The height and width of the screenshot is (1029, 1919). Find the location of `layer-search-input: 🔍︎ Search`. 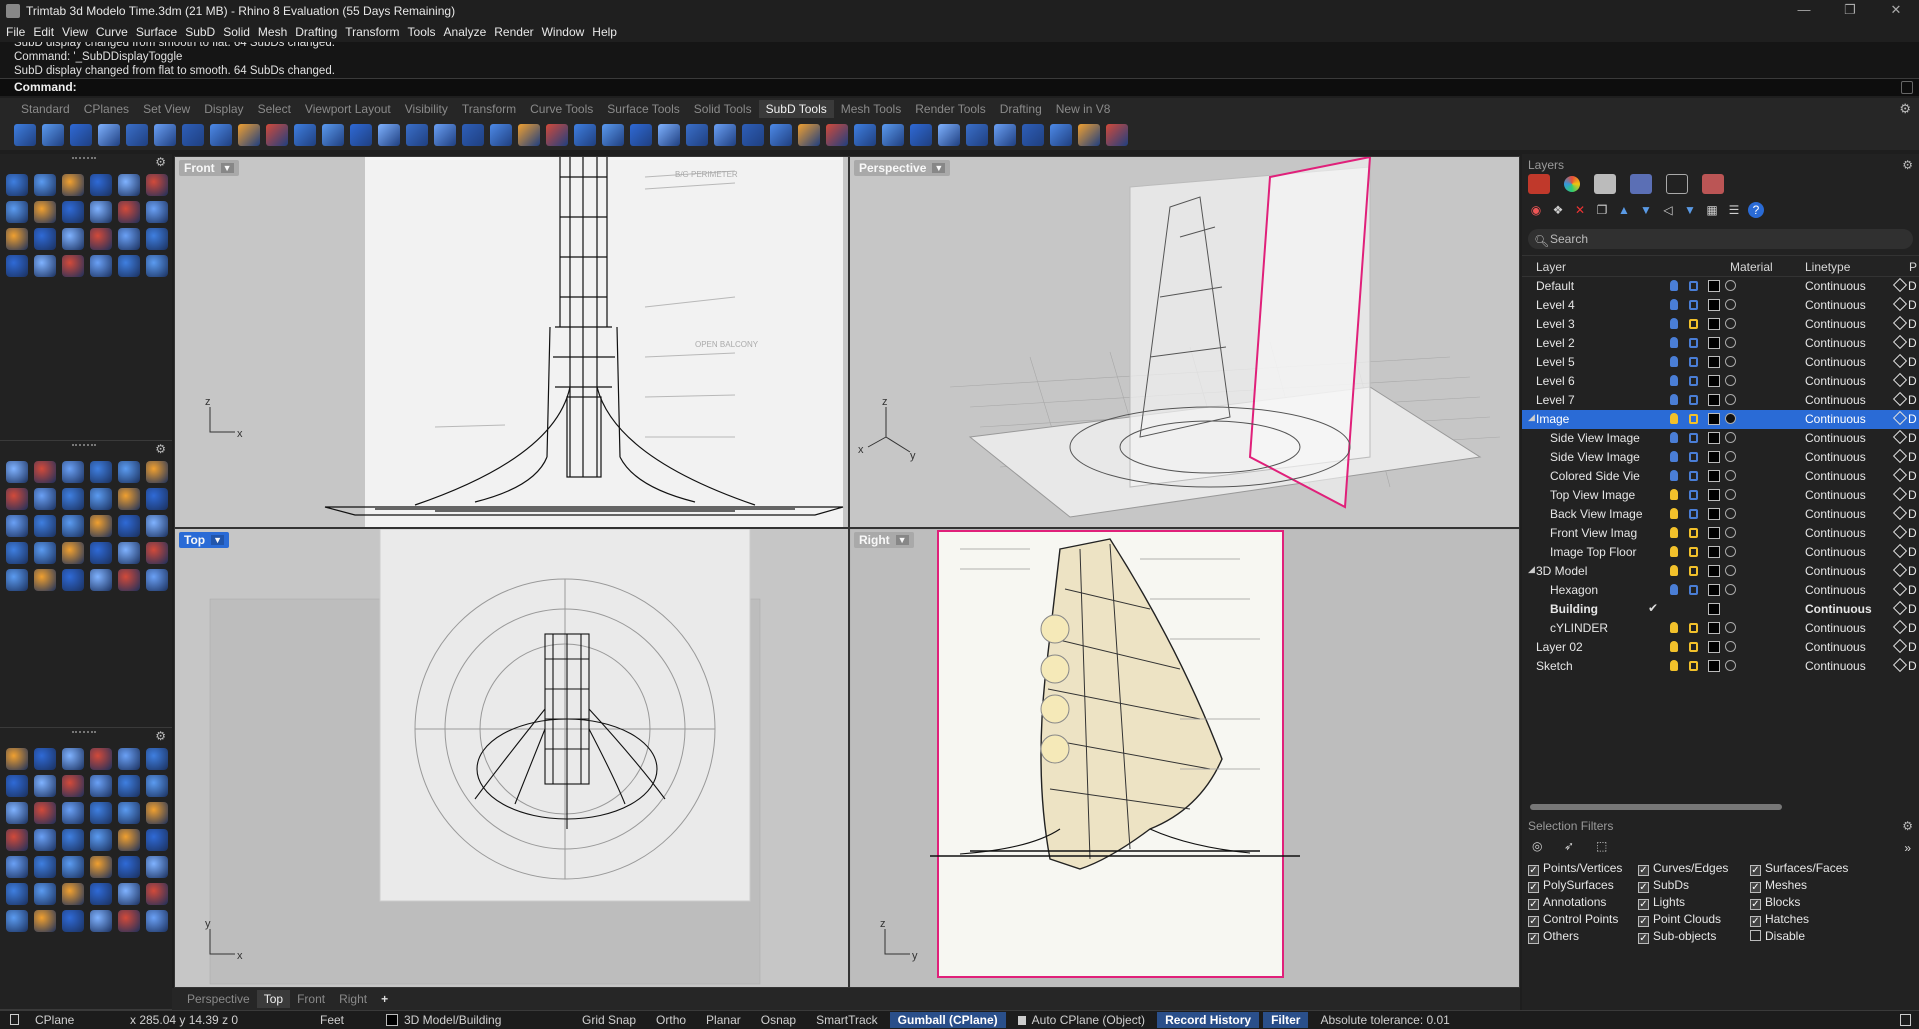

layer-search-input: 🔍︎ Search is located at coordinates (1720, 239).